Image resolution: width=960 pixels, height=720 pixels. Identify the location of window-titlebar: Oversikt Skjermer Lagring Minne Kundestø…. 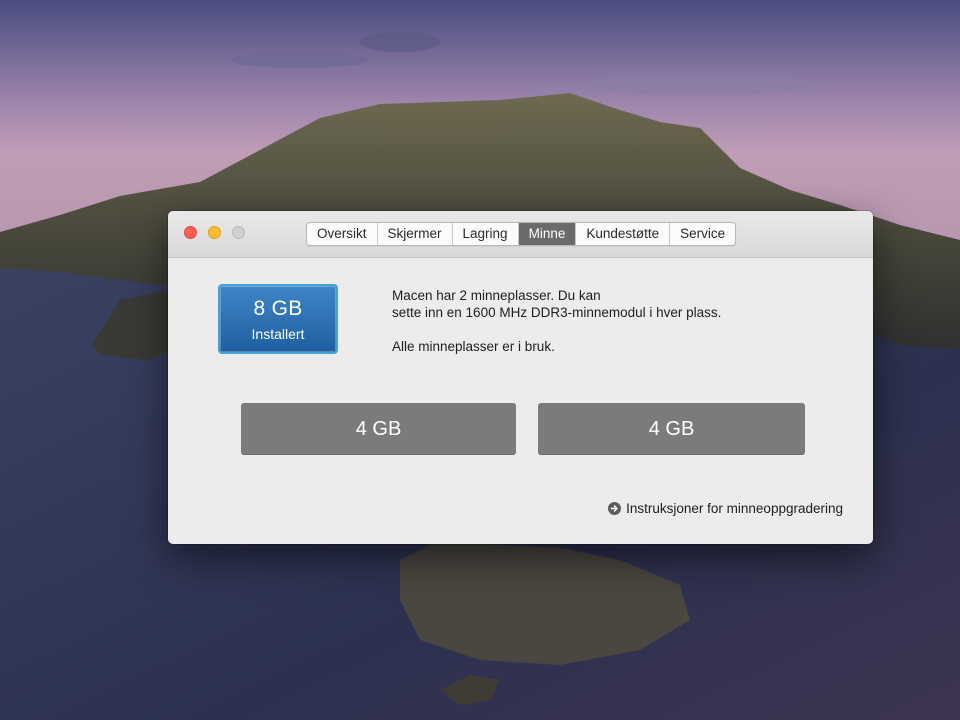
(520, 234).